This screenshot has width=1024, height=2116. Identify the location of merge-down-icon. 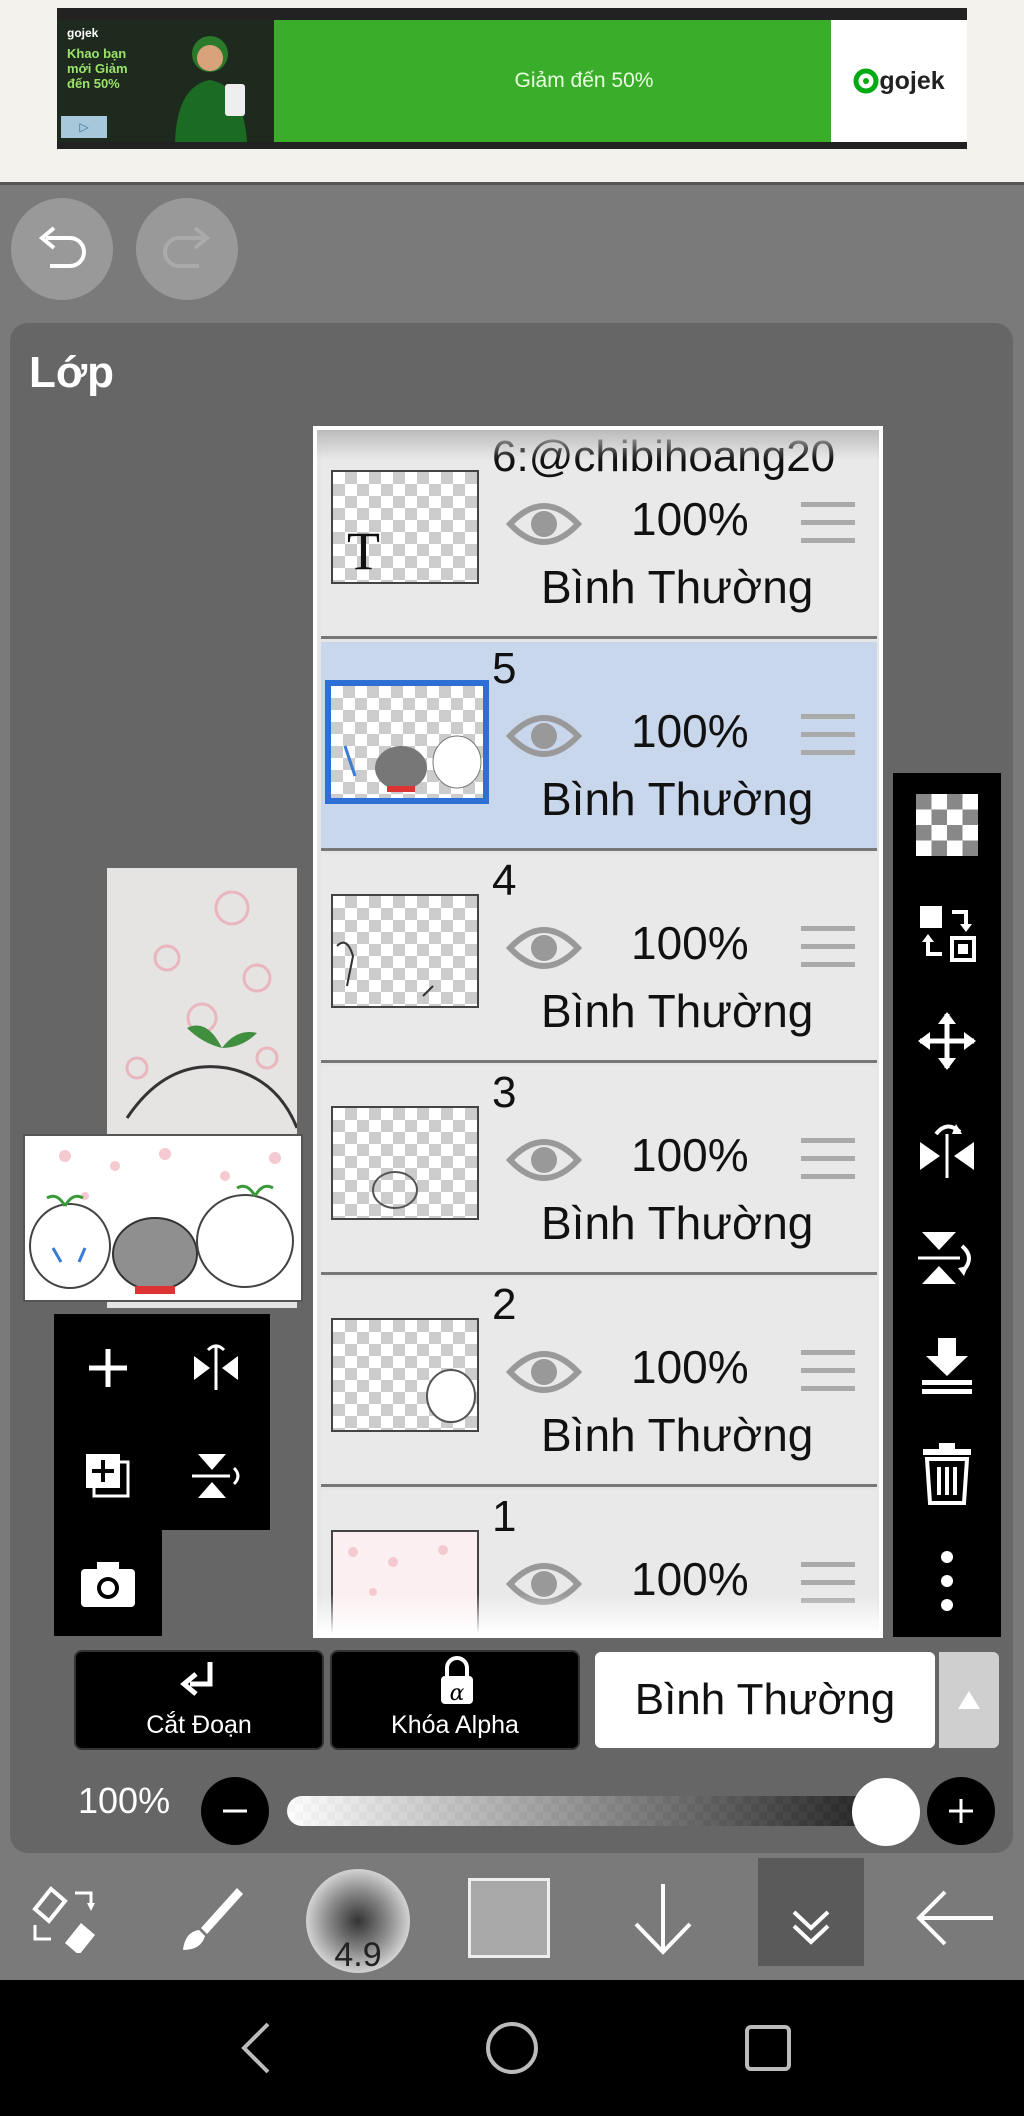
(947, 1366).